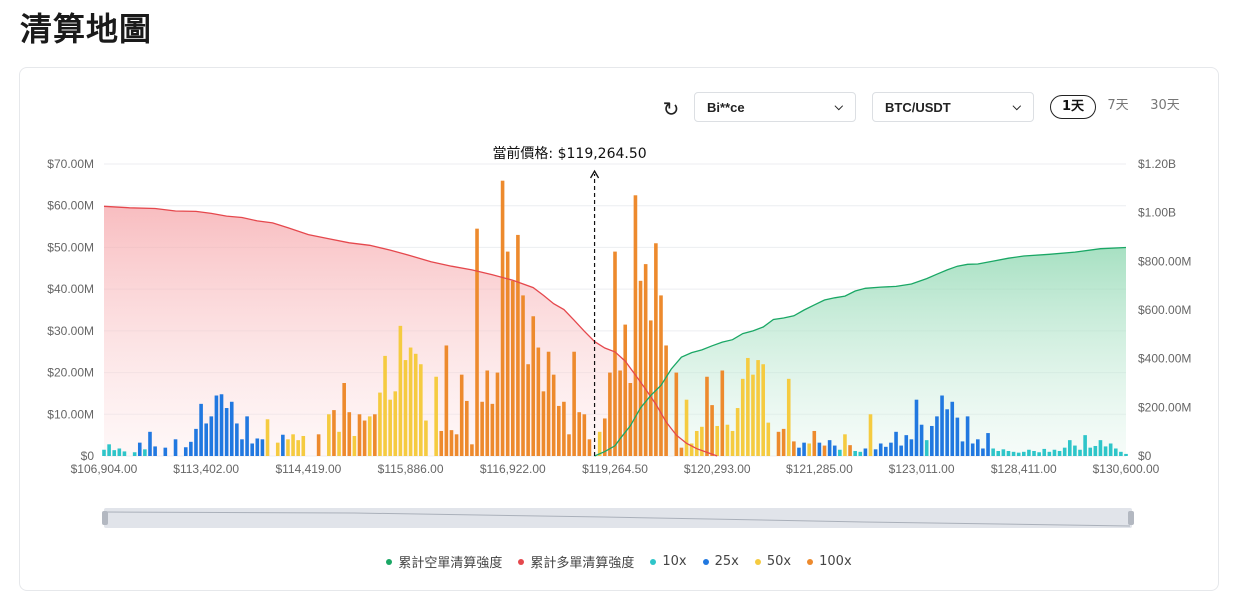  Describe the element at coordinates (1118, 107) in the screenshot. I see `tab-7d: 7天` at that location.